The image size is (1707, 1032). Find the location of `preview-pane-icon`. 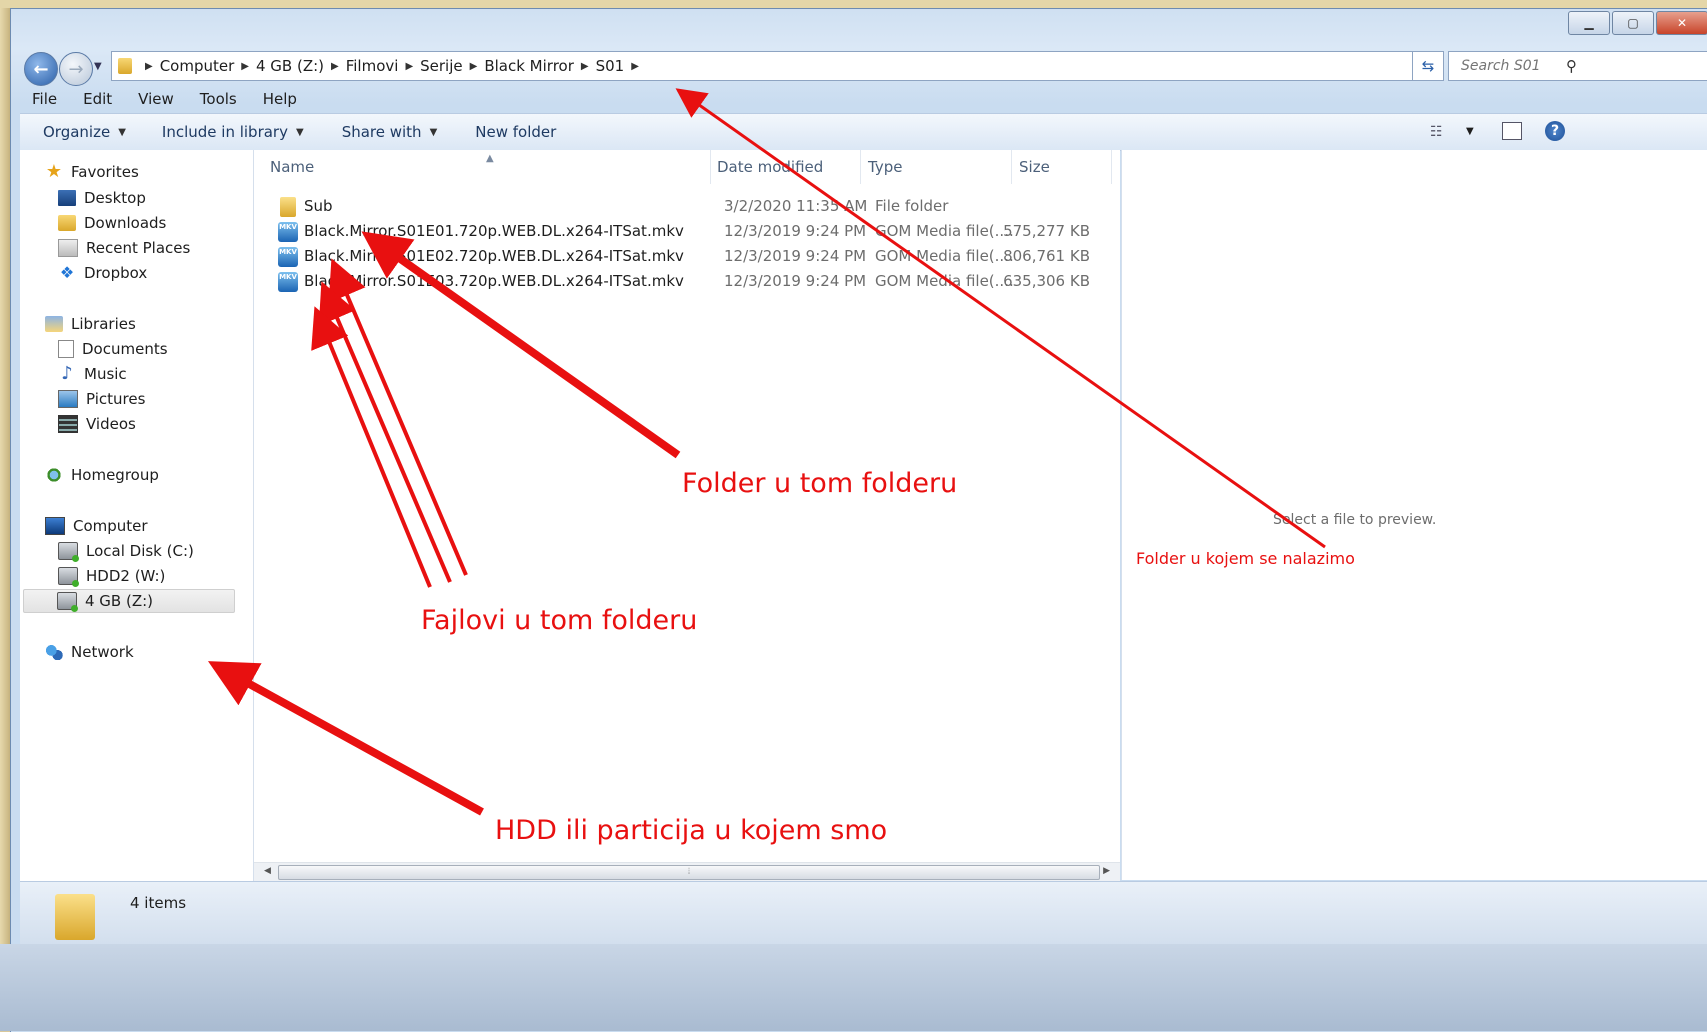

preview-pane-icon is located at coordinates (1512, 131).